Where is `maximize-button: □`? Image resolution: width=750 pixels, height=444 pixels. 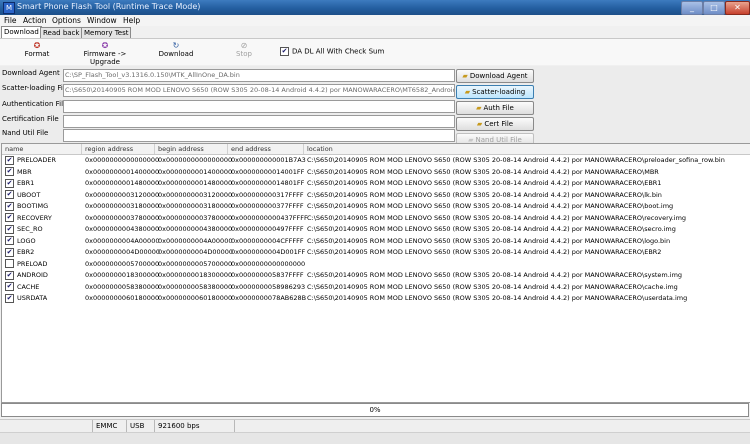 maximize-button: □ is located at coordinates (714, 8).